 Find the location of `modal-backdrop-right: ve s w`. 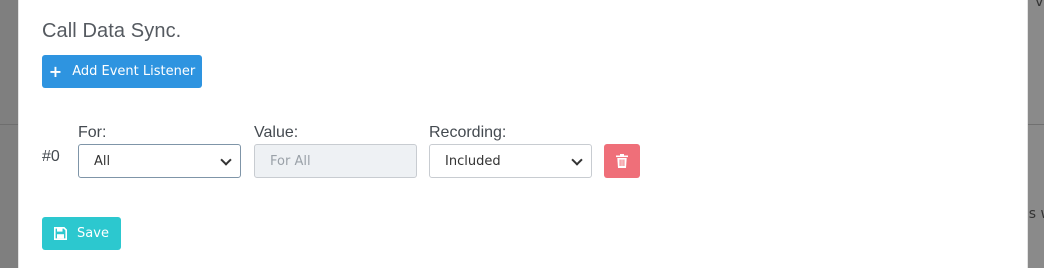

modal-backdrop-right: ve s w is located at coordinates (1036, 134).